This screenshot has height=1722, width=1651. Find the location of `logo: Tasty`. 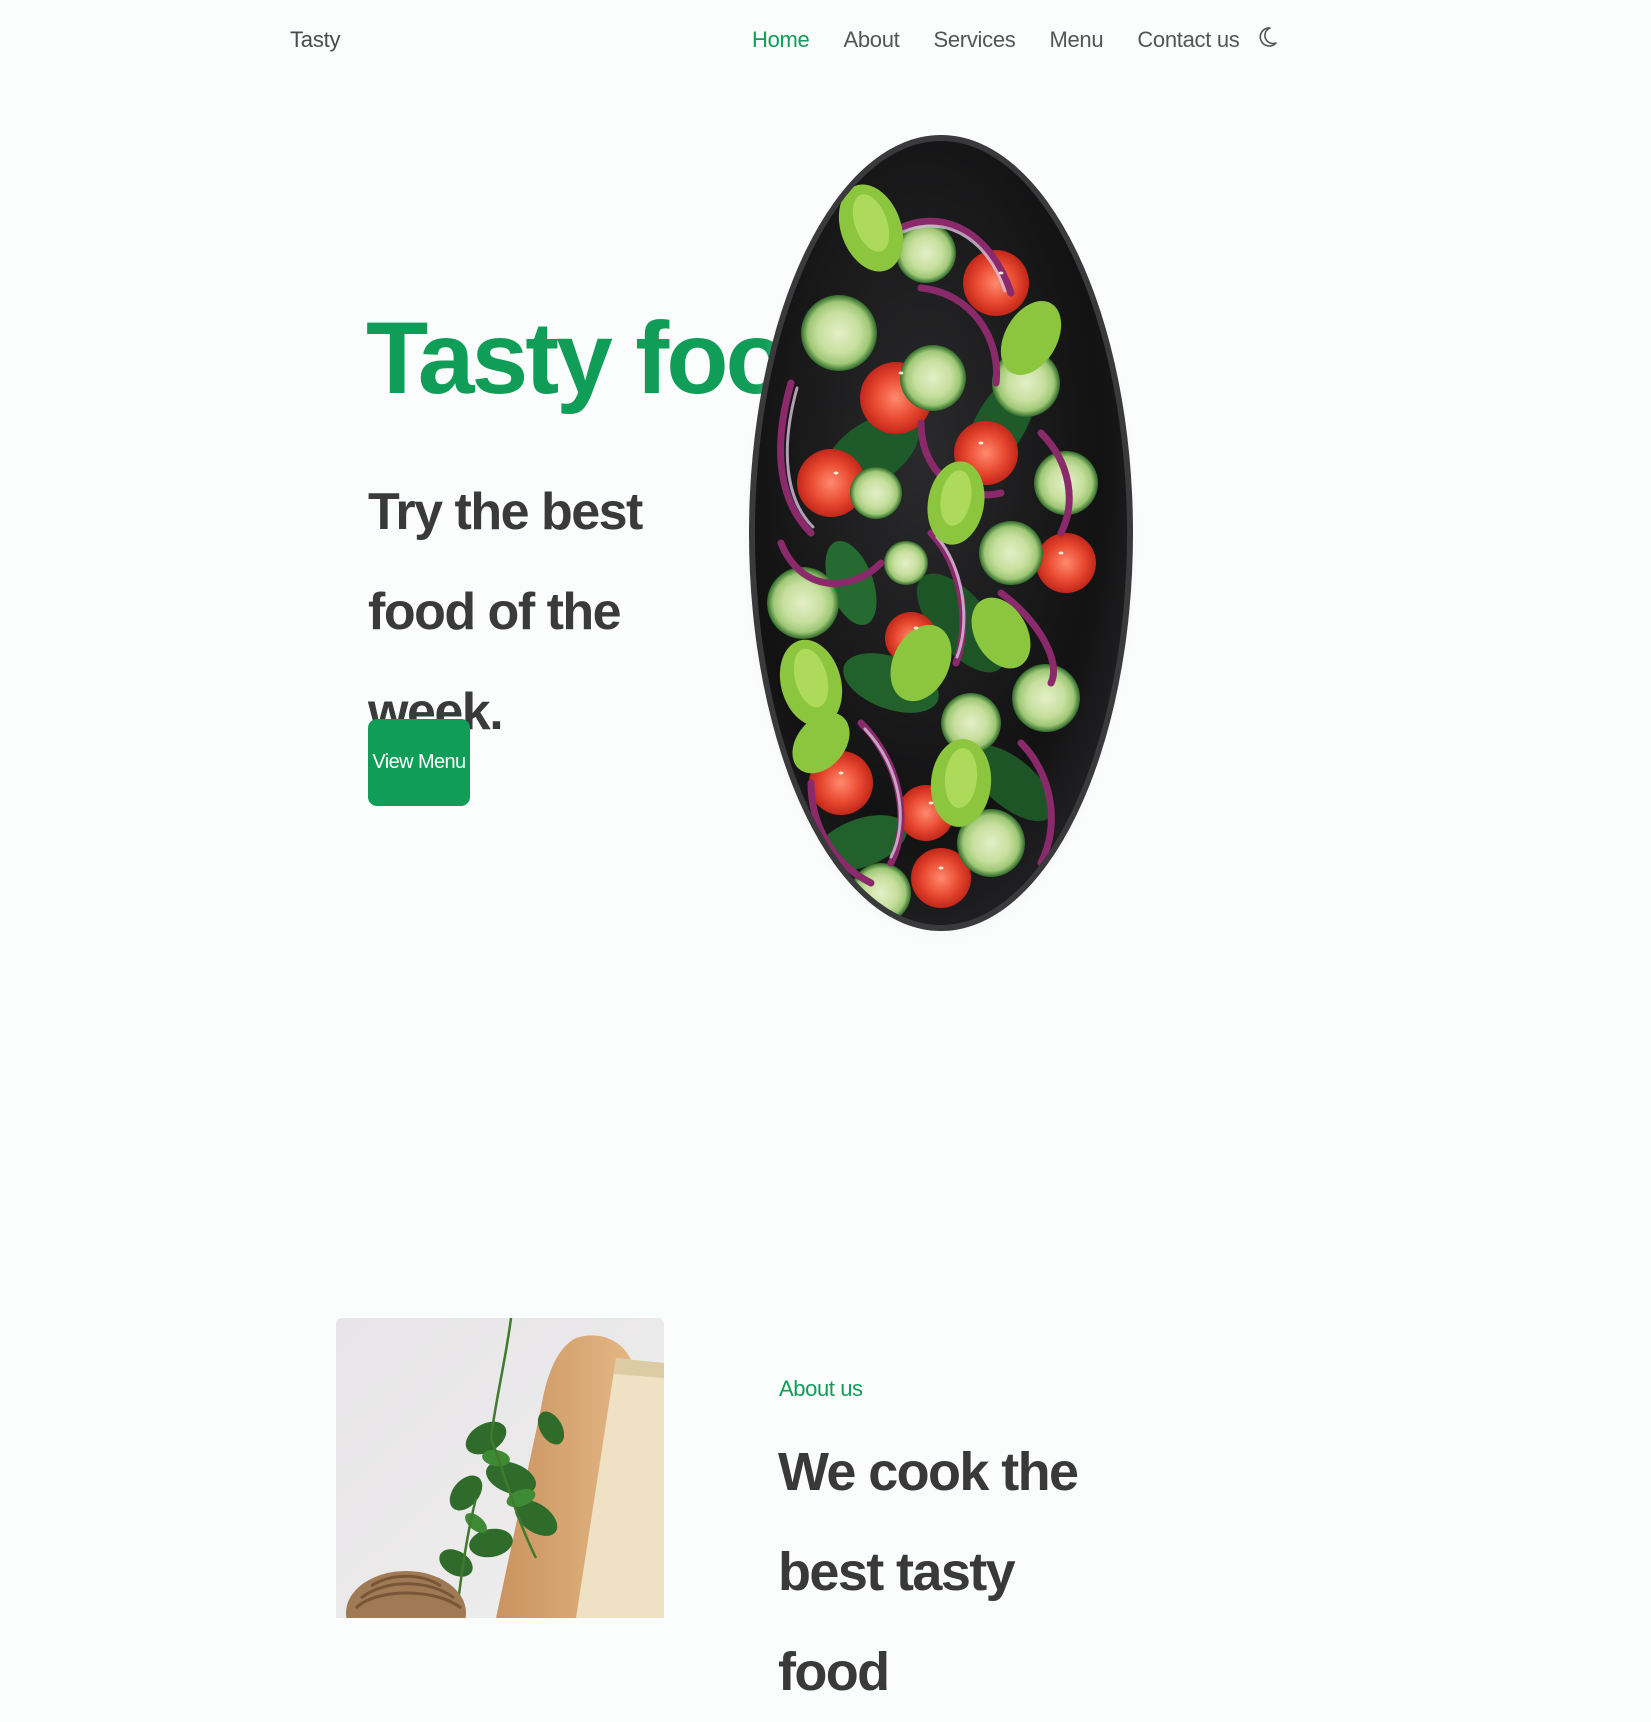

logo: Tasty is located at coordinates (315, 40).